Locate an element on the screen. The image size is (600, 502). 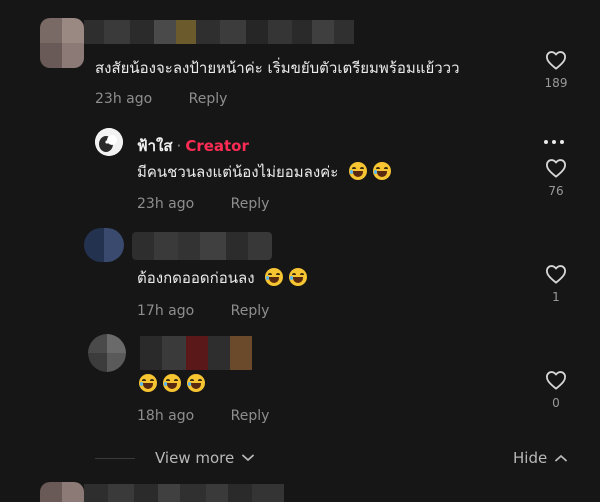
like-button: 76 is located at coordinates (556, 178).